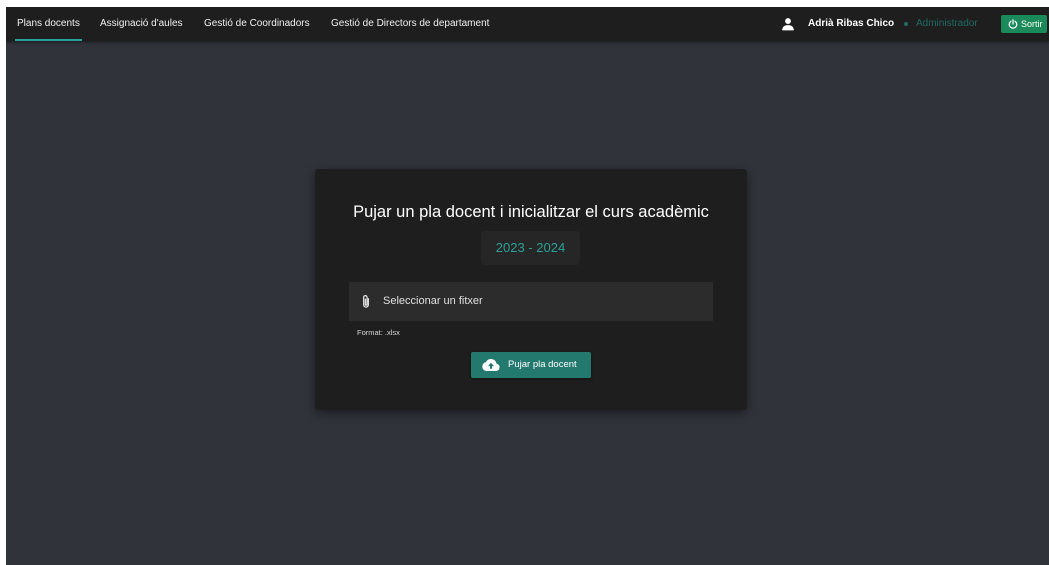 The height and width of the screenshot is (565, 1049). What do you see at coordinates (851, 23) in the screenshot?
I see `user-name: Adrià Ribas Chico` at bounding box center [851, 23].